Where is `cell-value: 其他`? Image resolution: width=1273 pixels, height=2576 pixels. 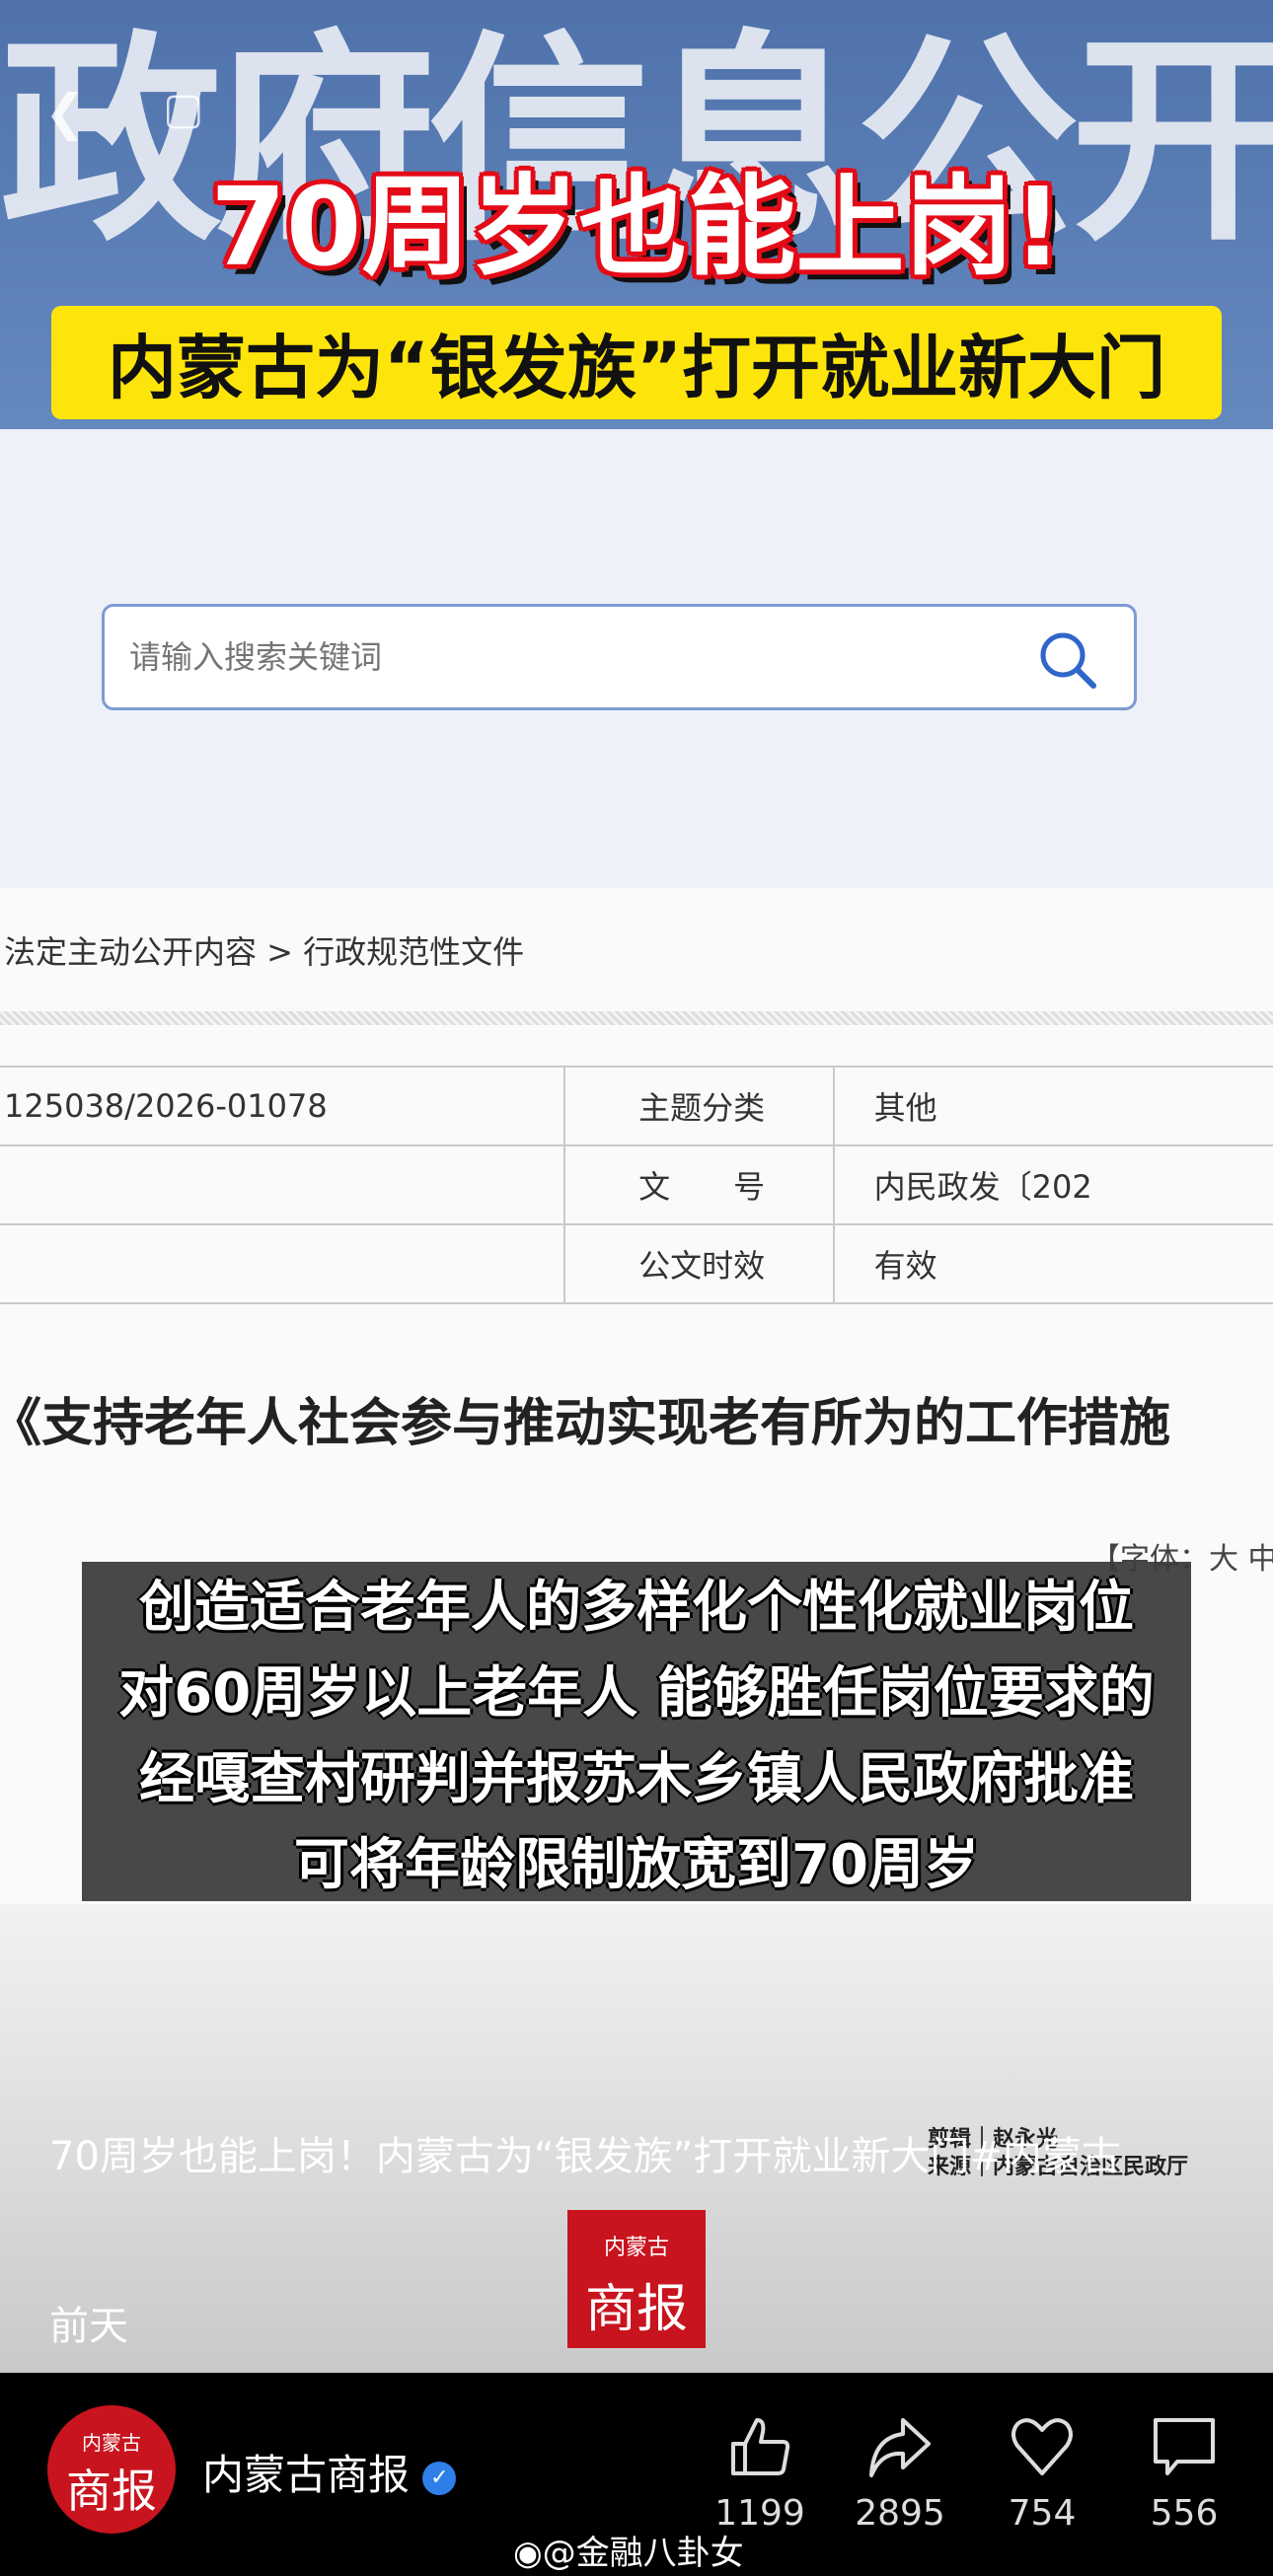
cell-value: 其他 is located at coordinates (1052, 1106).